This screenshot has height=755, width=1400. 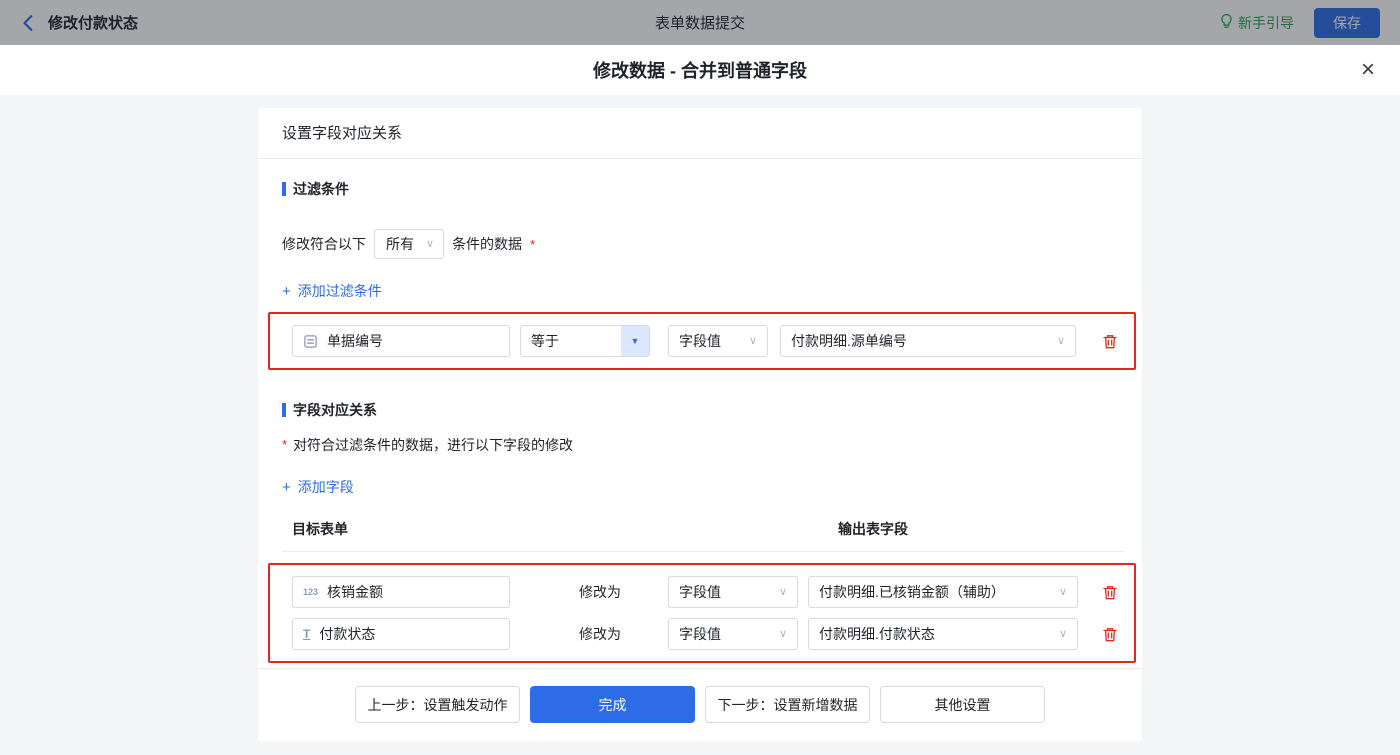 What do you see at coordinates (702, 410) in the screenshot?
I see `mapping-section-title: 字段对应关系` at bounding box center [702, 410].